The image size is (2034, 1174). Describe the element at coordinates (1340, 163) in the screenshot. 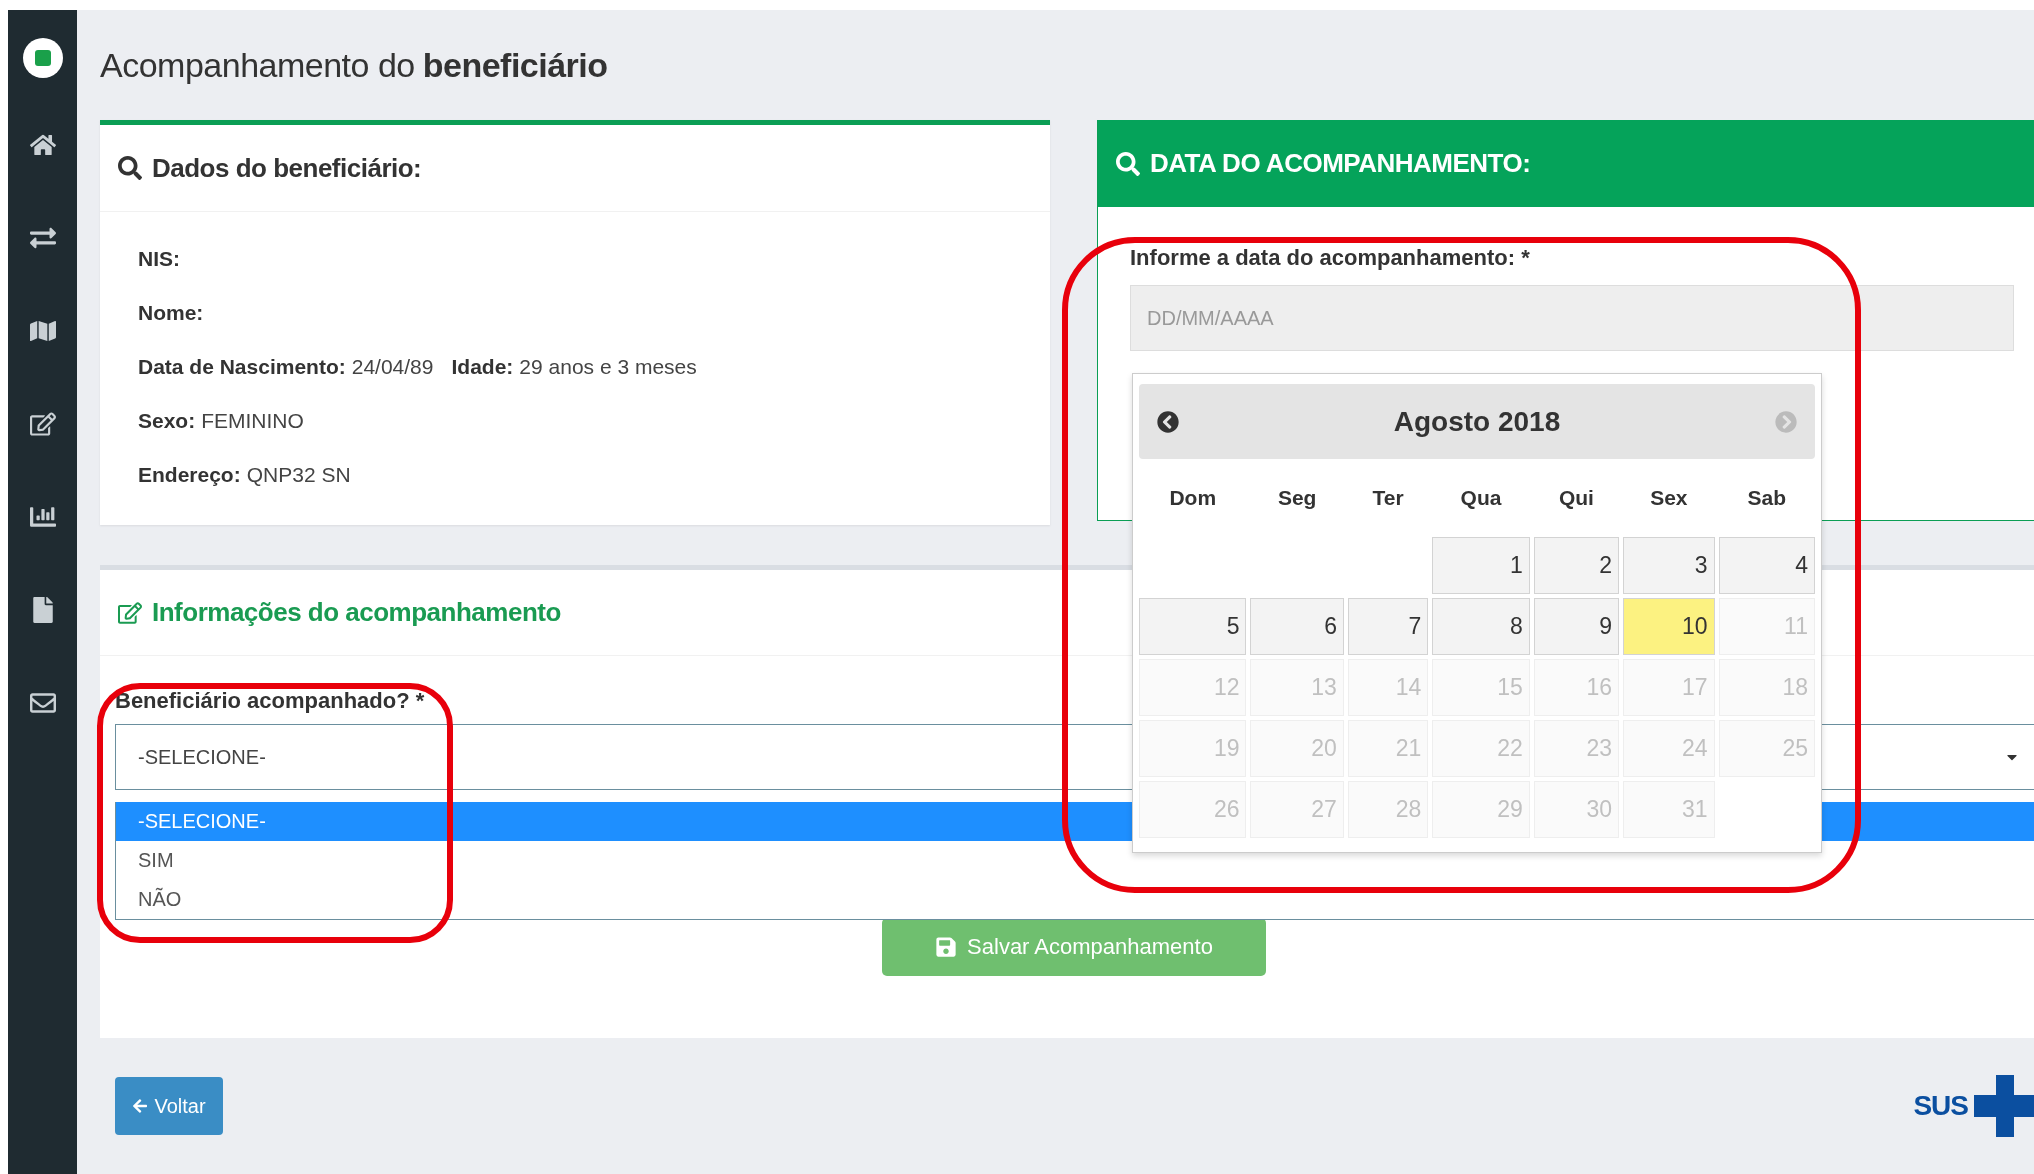

I see `card-title: DATA DO ACOMPANHAMENTO:` at that location.